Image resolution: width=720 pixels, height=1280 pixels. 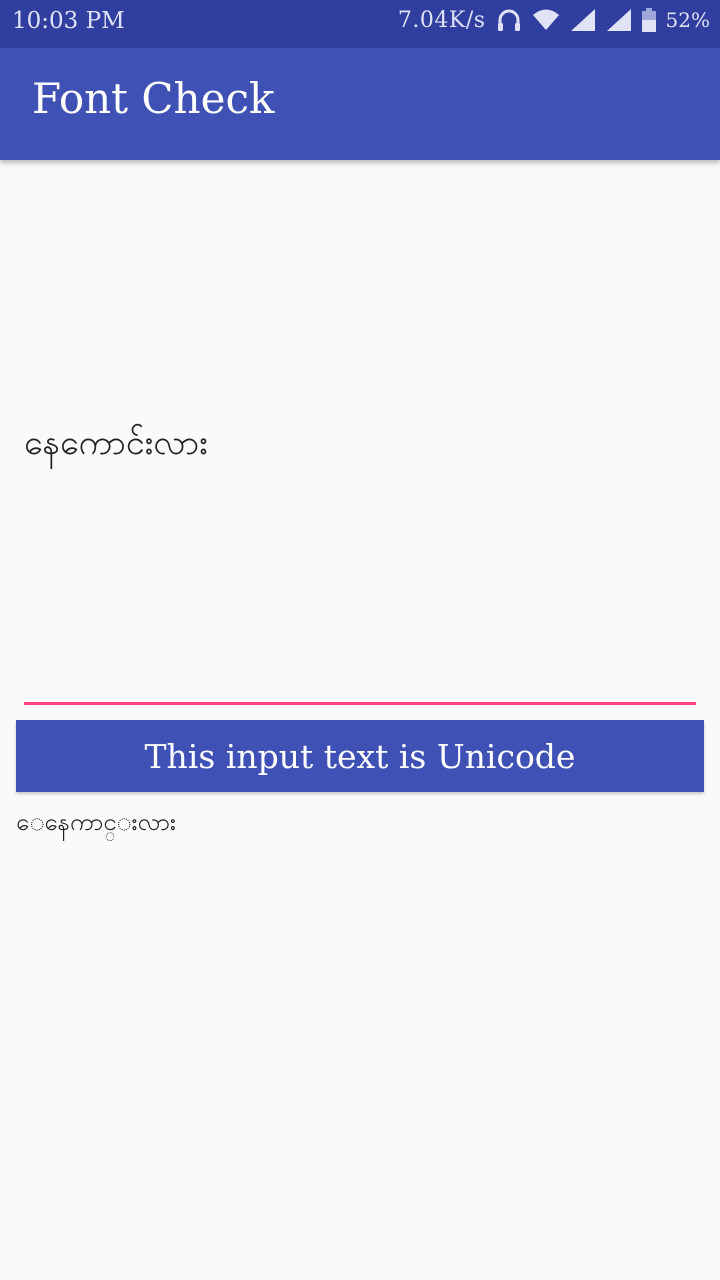 I want to click on font-preview-text: နေကောင်းလား, so click(x=116, y=443).